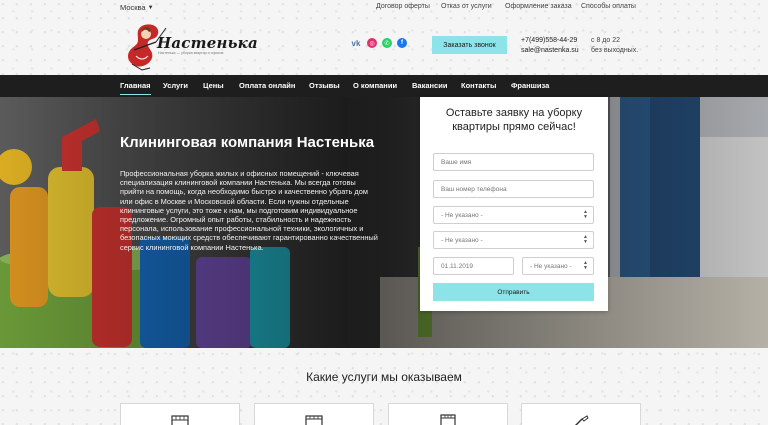 Image resolution: width=768 pixels, height=425 pixels. Describe the element at coordinates (582, 420) in the screenshot. I see `cleaning-icon` at that location.